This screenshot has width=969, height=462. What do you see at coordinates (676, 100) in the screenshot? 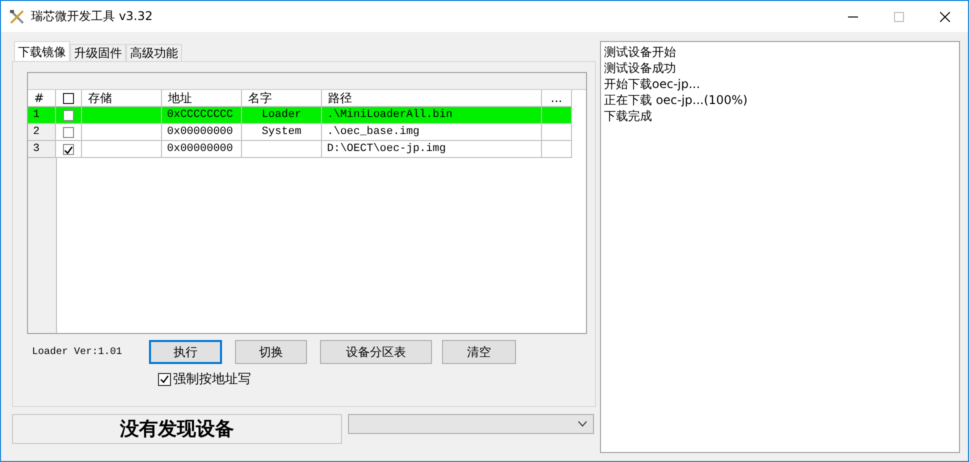
I see `log-line: 正在下载 oec-jp...(100%)` at bounding box center [676, 100].